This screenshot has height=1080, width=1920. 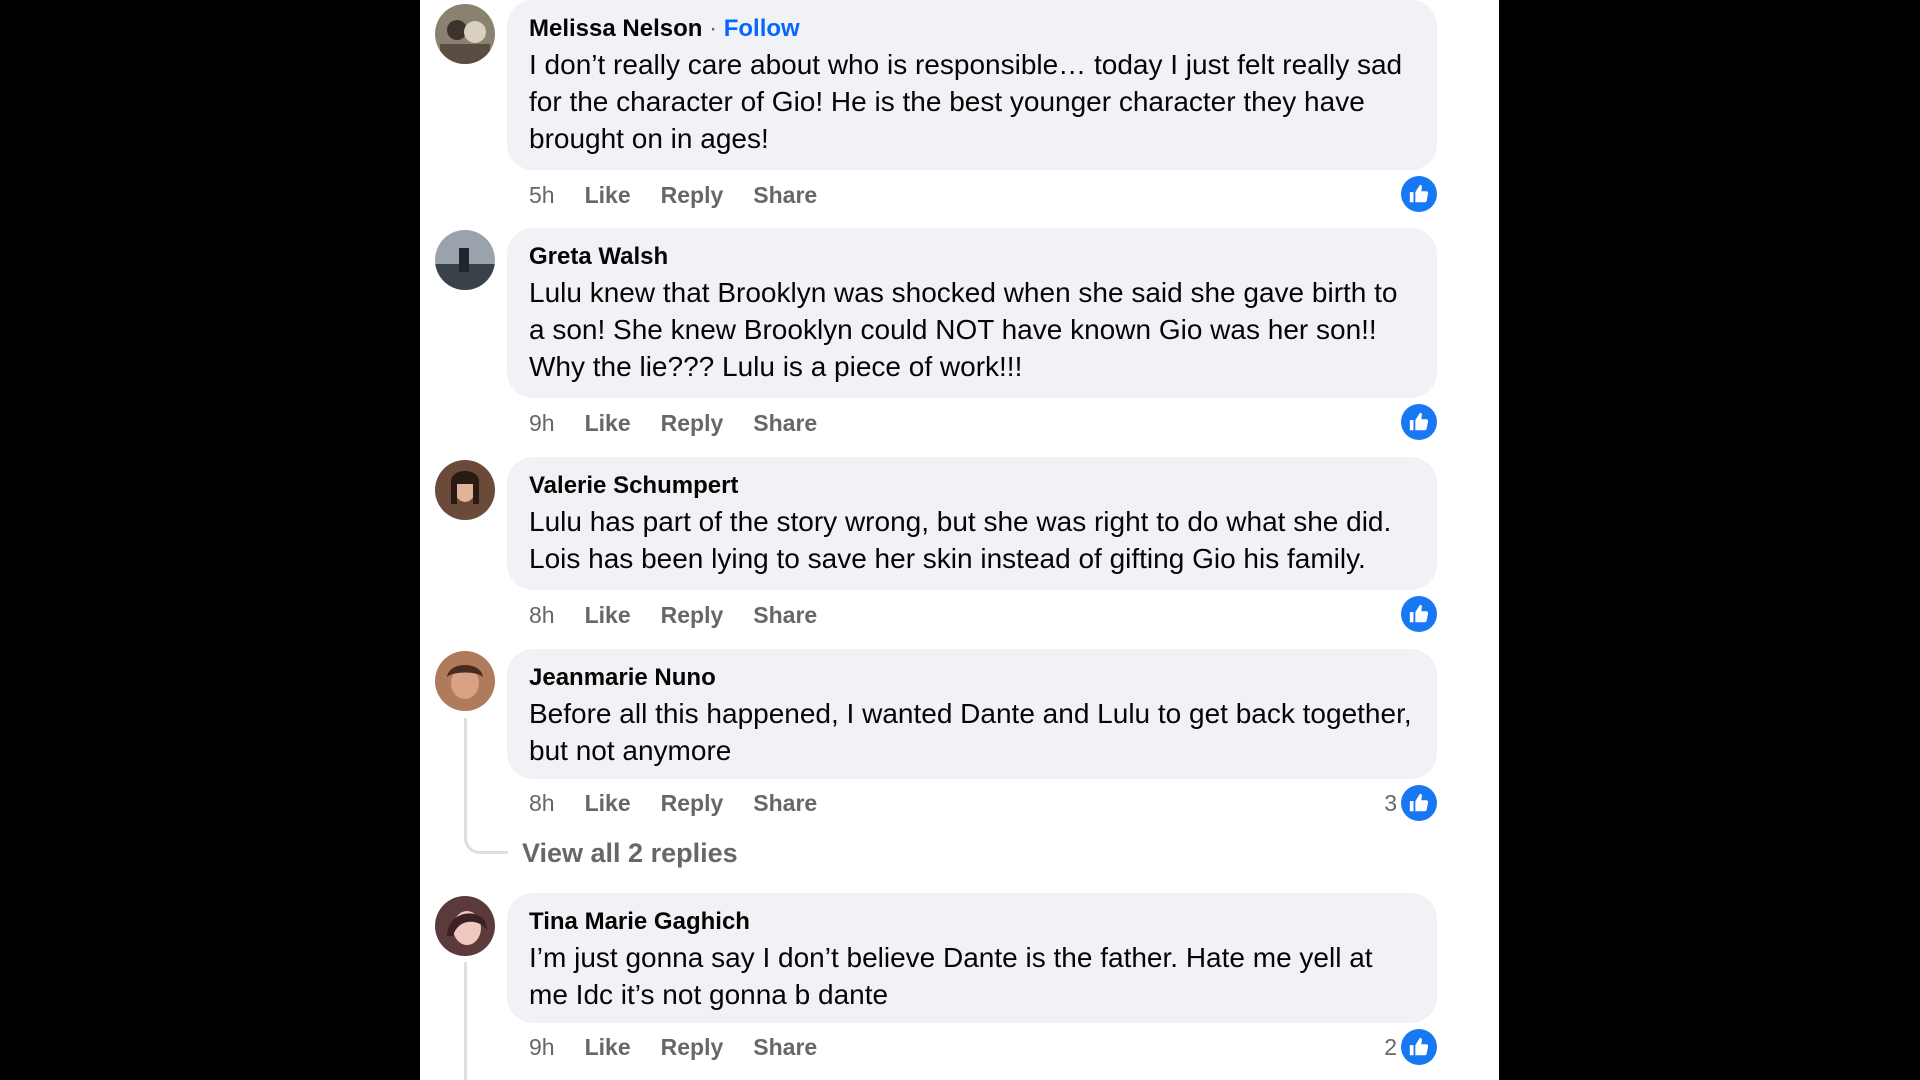 I want to click on comment-author: Valerie Schumpert, so click(x=972, y=486).